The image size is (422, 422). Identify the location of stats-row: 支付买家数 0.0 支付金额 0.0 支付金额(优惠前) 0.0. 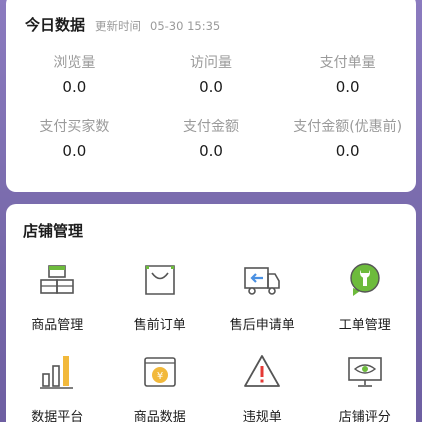
(211, 148).